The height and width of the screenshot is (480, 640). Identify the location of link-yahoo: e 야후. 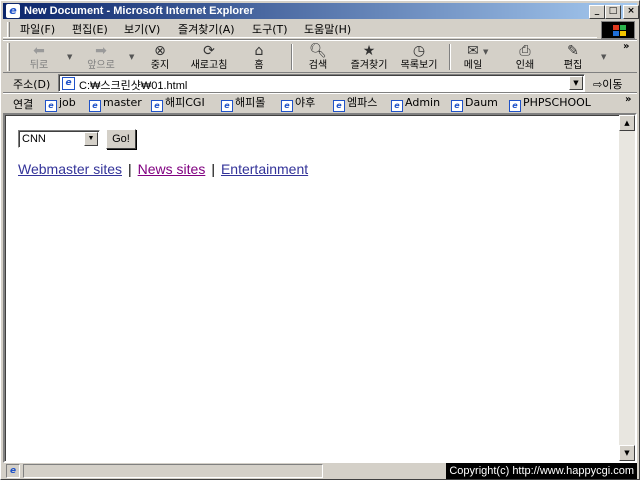
(298, 104).